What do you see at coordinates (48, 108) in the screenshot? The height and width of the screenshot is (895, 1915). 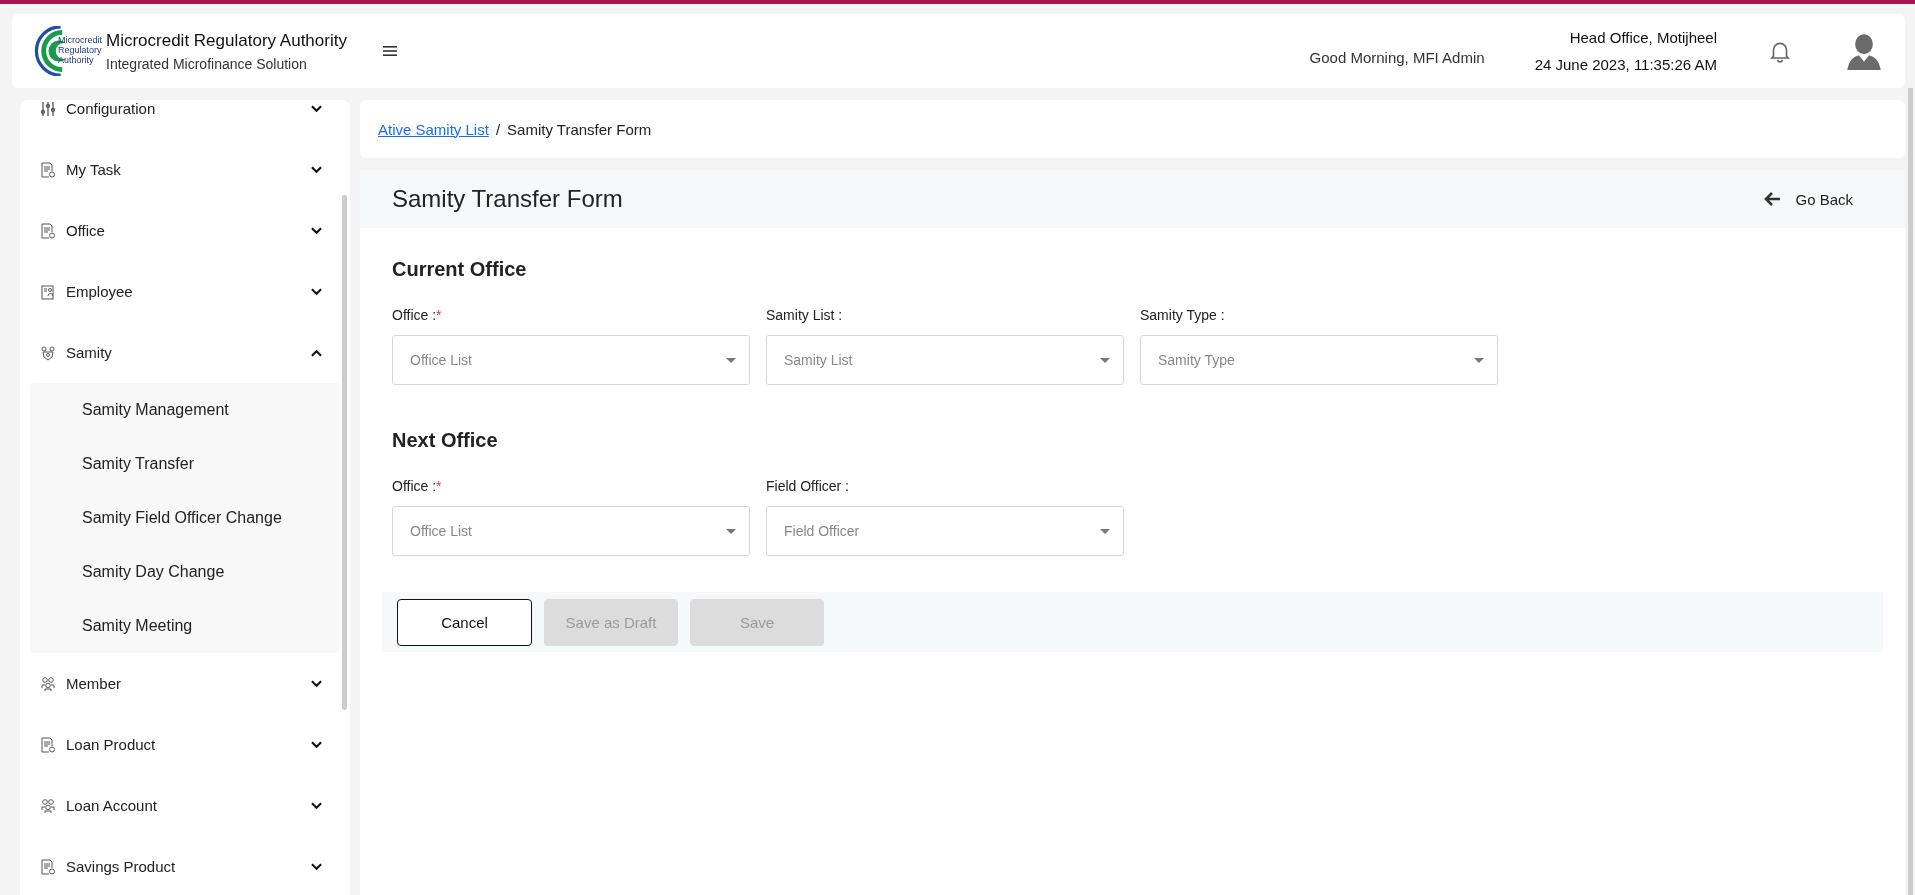 I see `sliders-icon` at bounding box center [48, 108].